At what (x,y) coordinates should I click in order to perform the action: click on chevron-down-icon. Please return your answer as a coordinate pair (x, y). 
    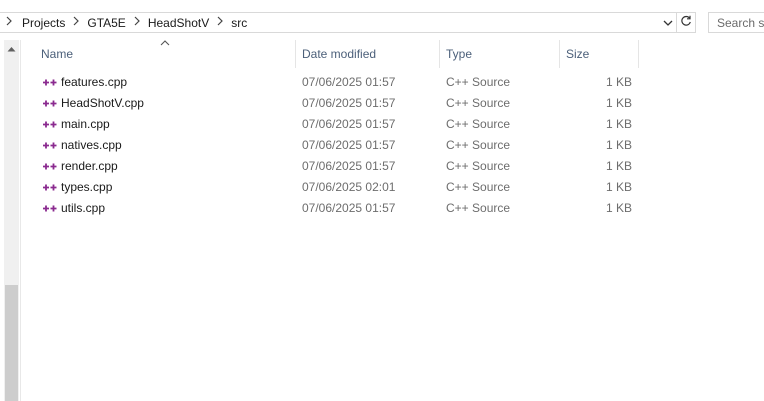
    Looking at the image, I should click on (668, 23).